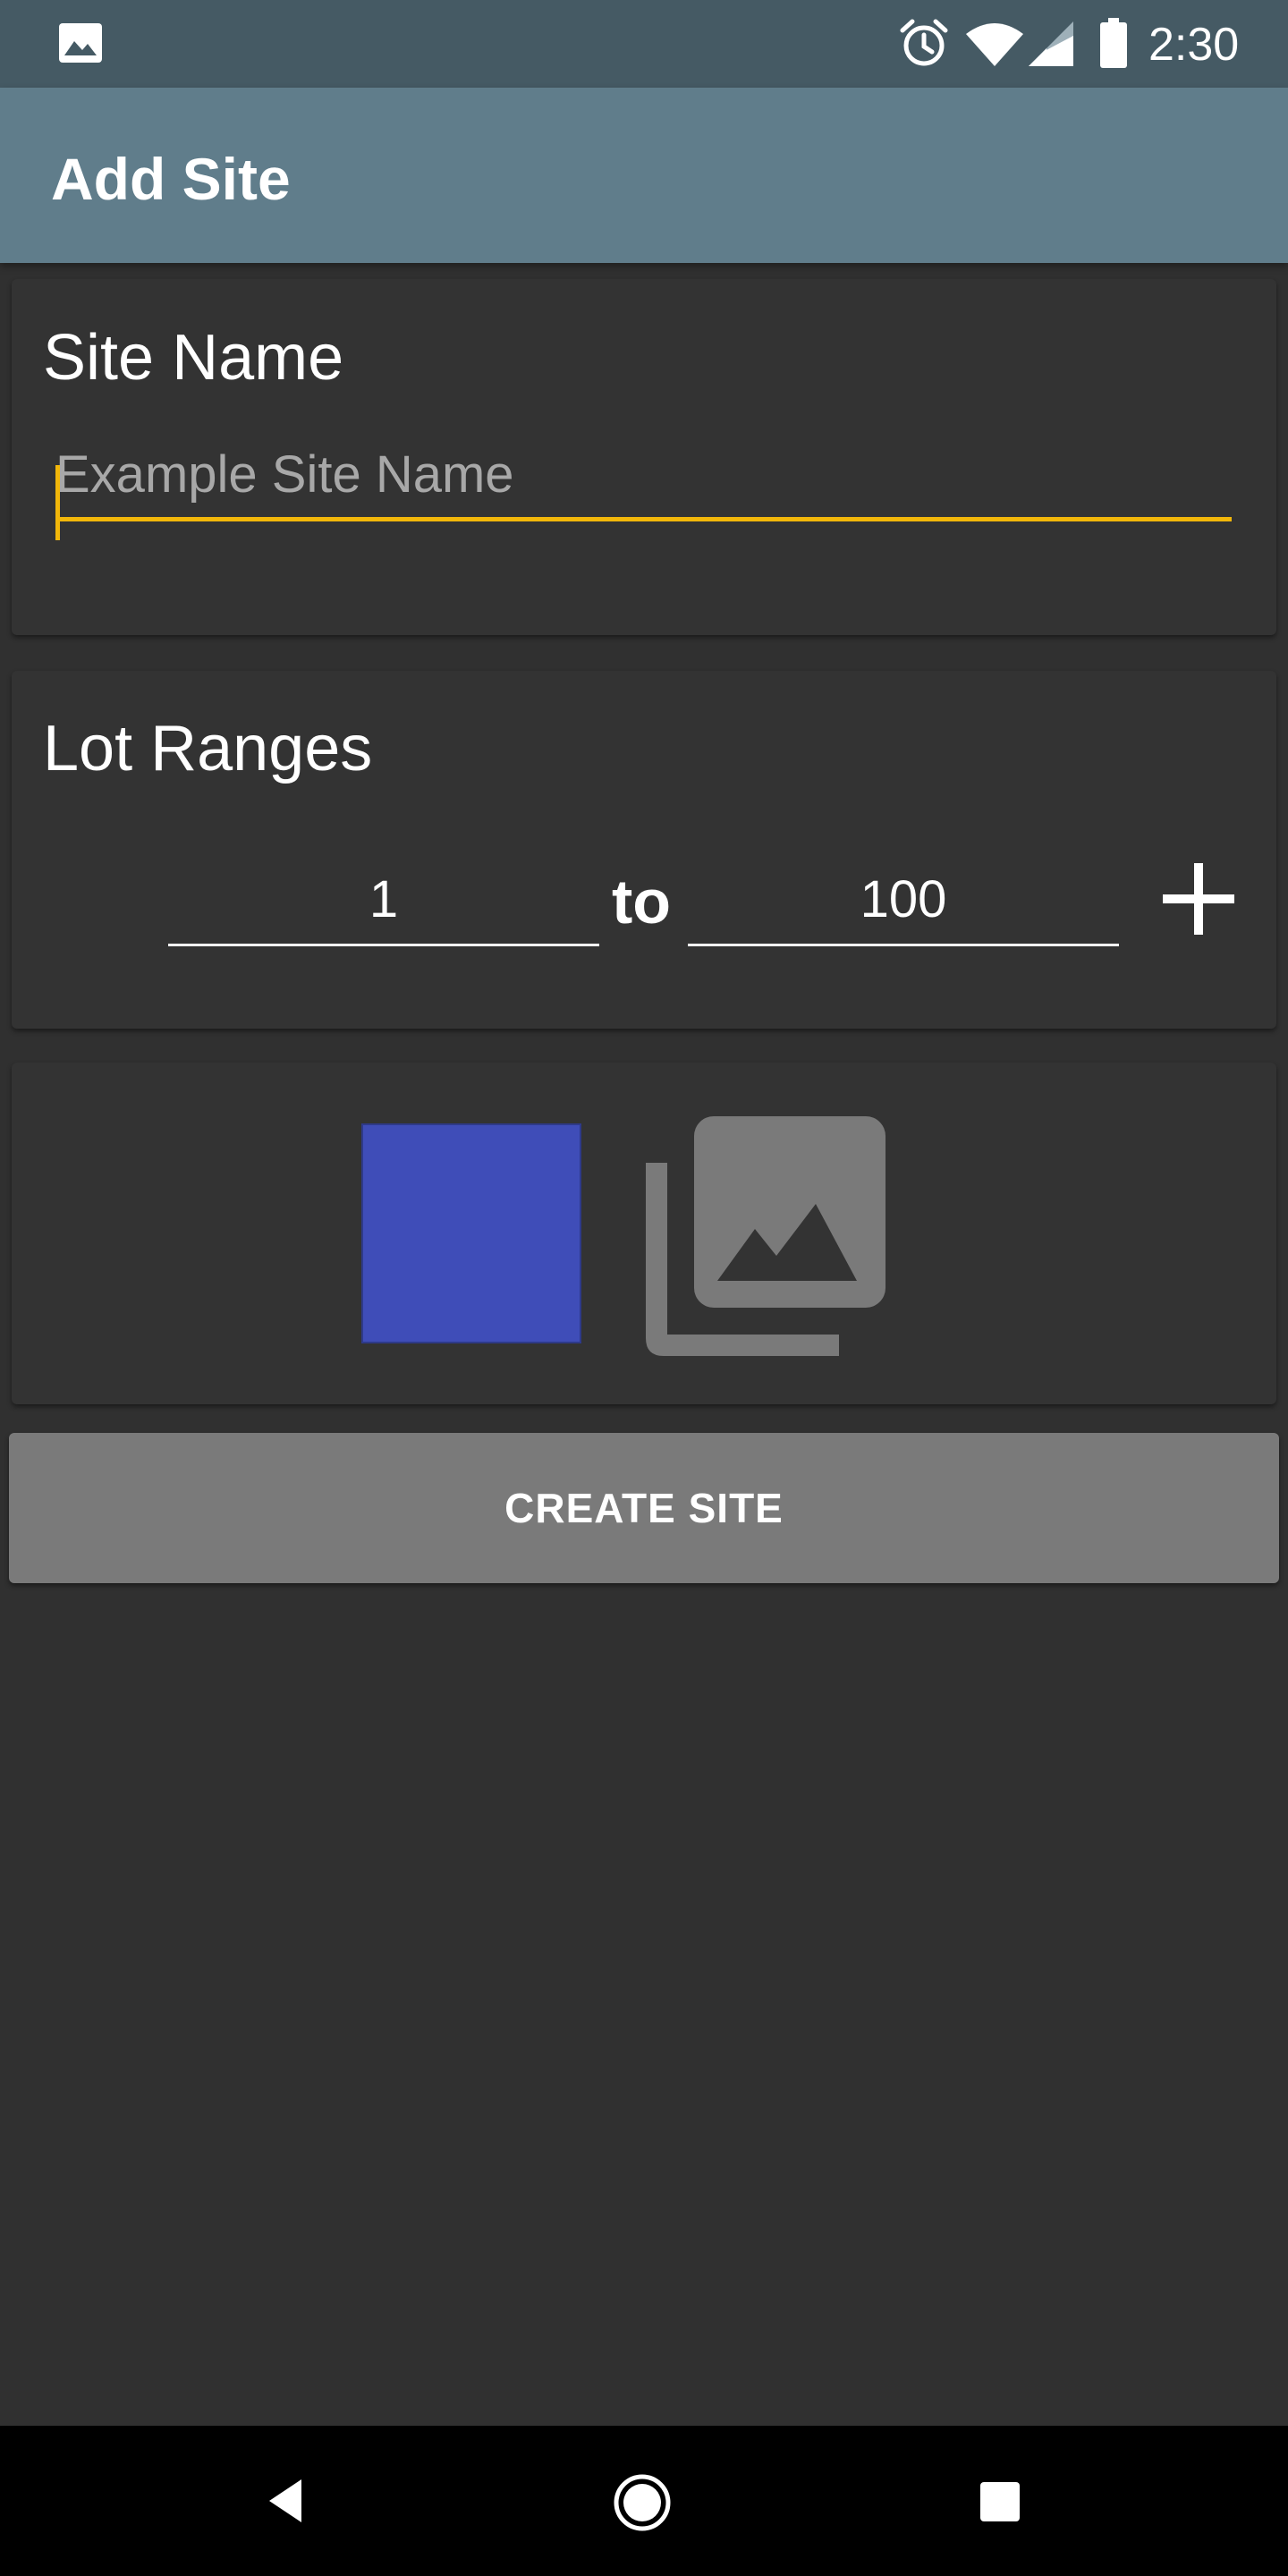 The width and height of the screenshot is (1288, 2576). Describe the element at coordinates (208, 748) in the screenshot. I see `lot-ranges-title: Lot Ranges` at that location.